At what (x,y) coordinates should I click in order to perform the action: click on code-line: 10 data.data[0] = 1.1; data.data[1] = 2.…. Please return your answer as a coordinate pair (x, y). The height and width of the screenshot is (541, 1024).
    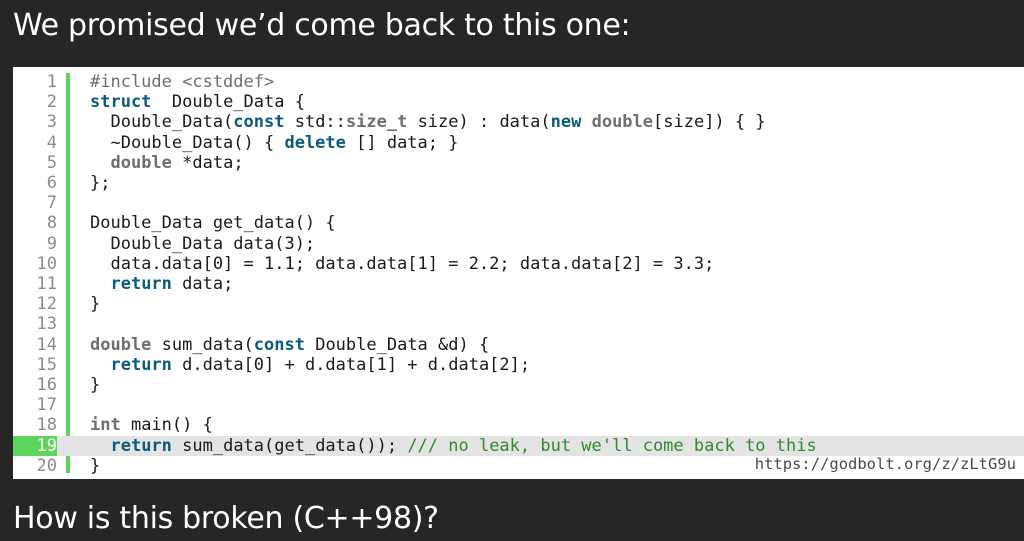
    Looking at the image, I should click on (518, 264).